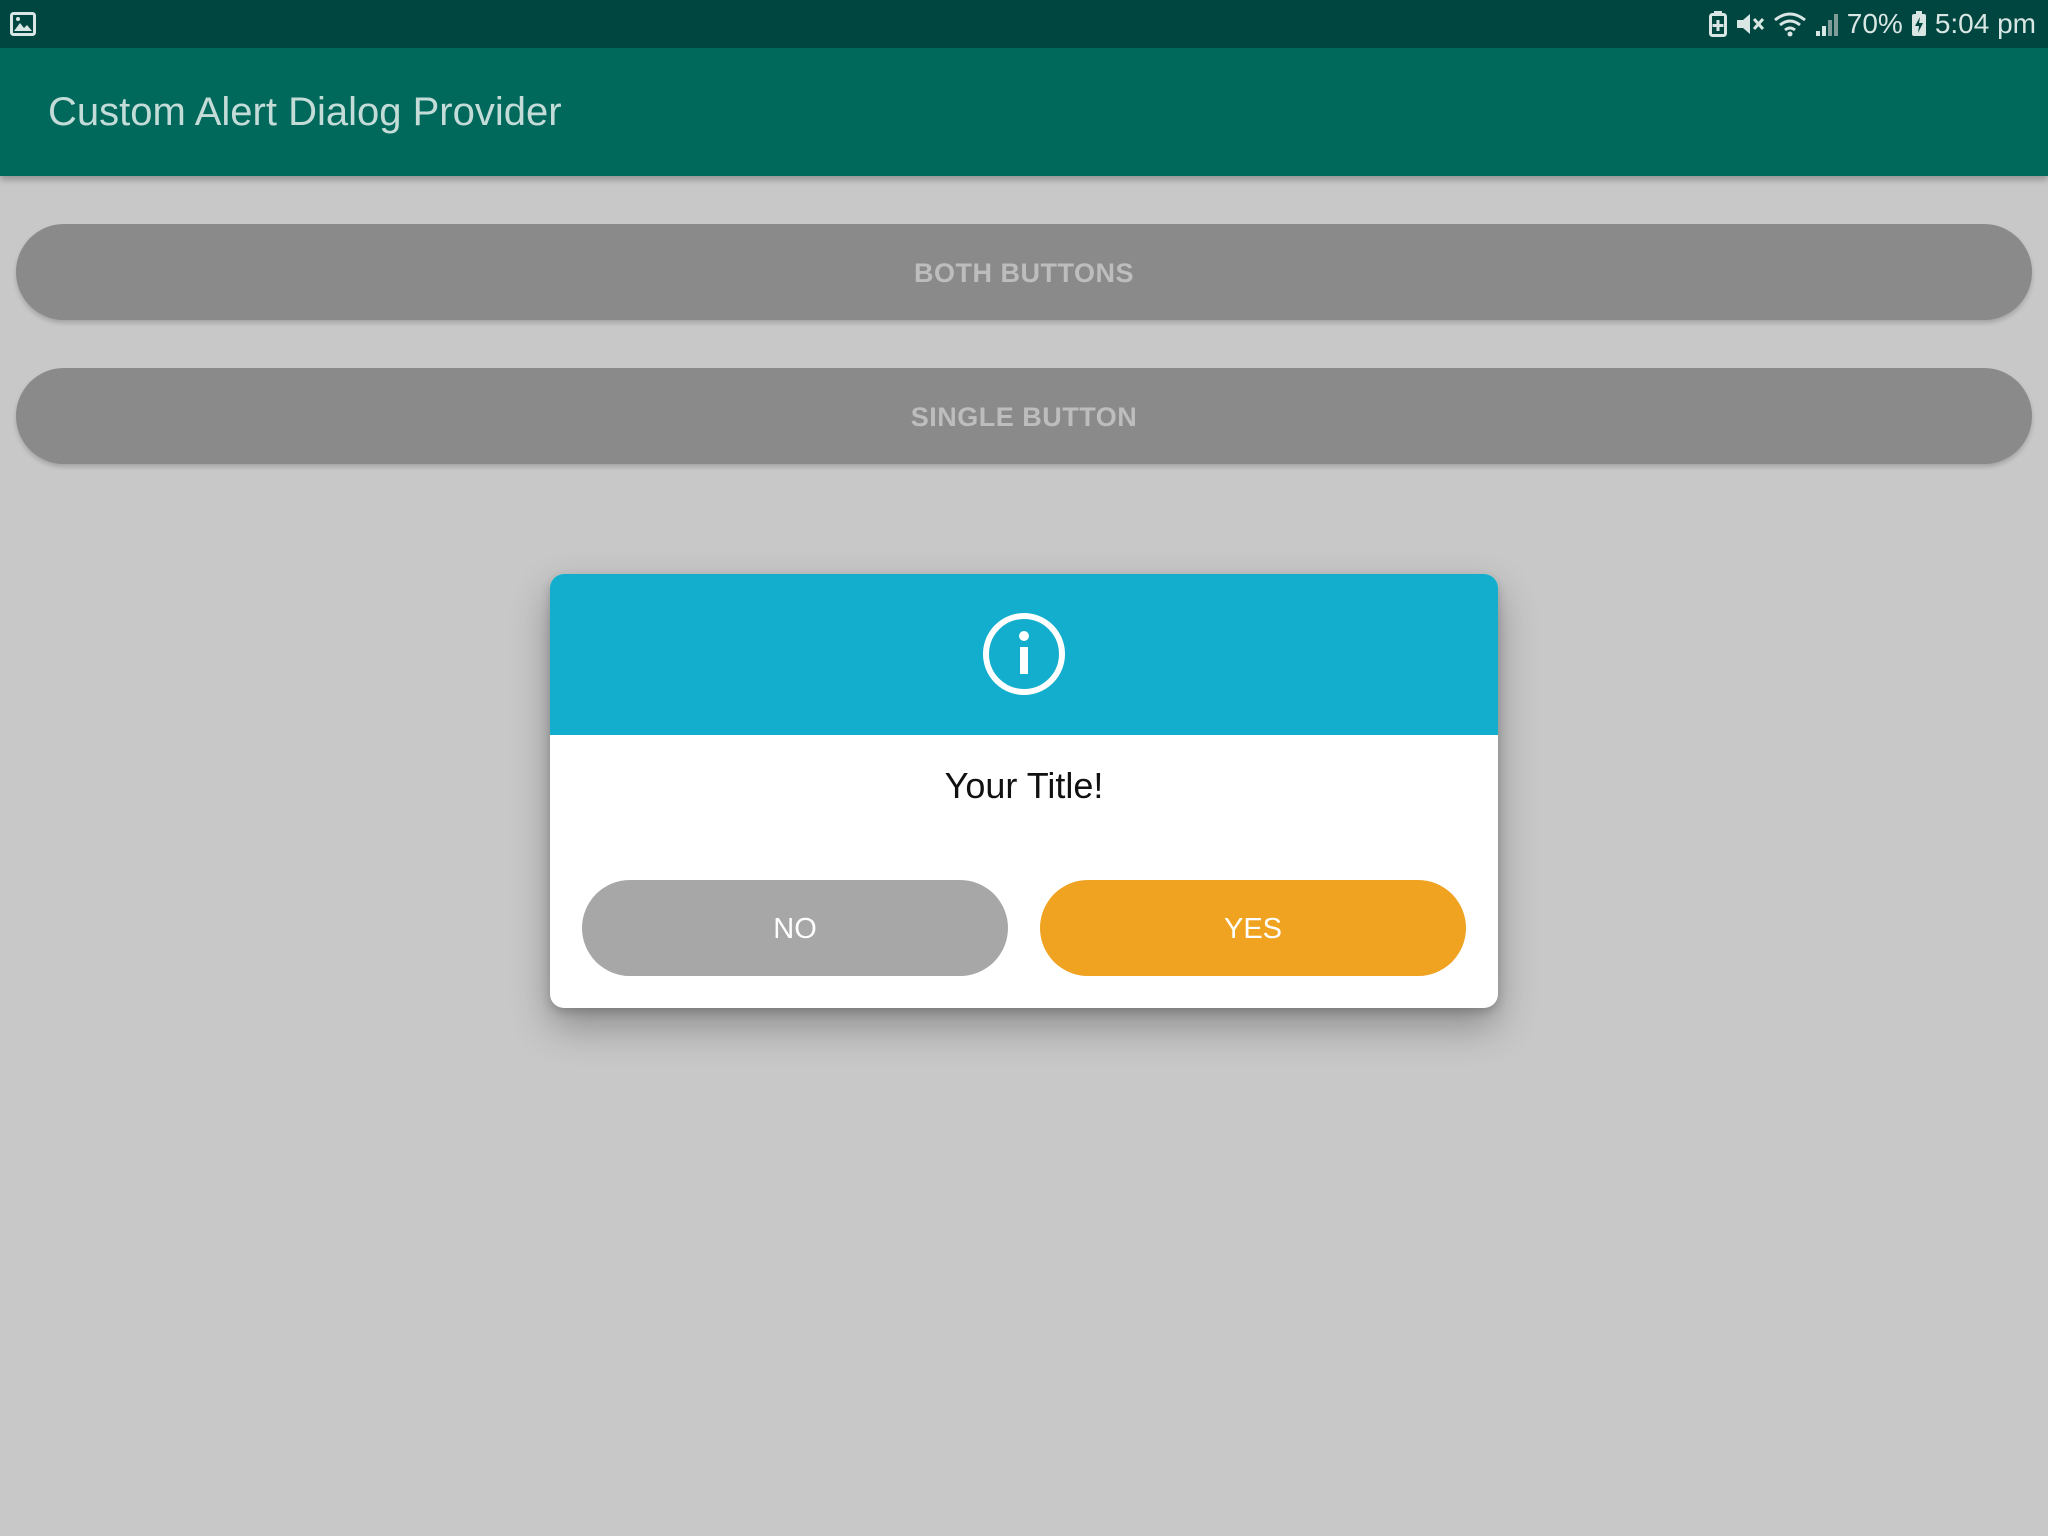 The width and height of the screenshot is (2048, 1536). I want to click on battery-percent: 70%, so click(1874, 23).